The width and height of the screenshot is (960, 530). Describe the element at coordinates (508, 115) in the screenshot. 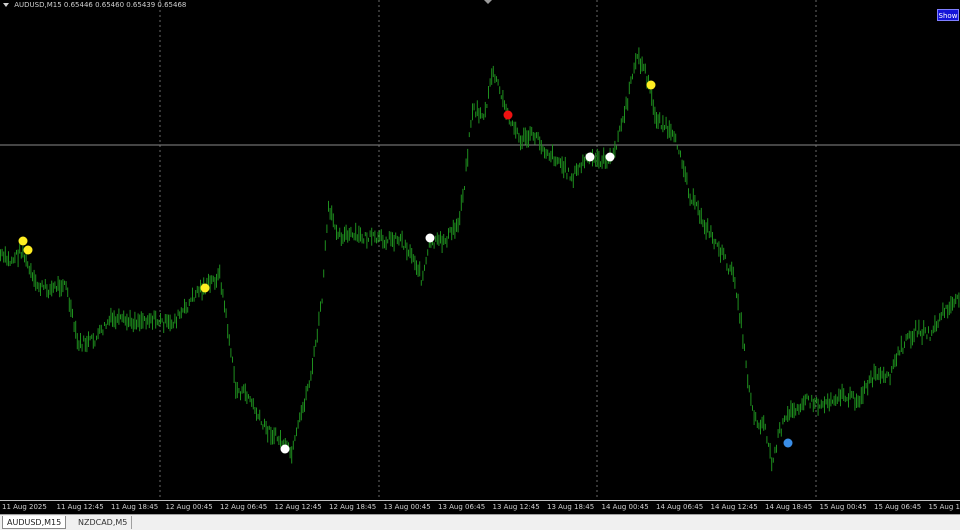

I see `signal-red-dot` at that location.